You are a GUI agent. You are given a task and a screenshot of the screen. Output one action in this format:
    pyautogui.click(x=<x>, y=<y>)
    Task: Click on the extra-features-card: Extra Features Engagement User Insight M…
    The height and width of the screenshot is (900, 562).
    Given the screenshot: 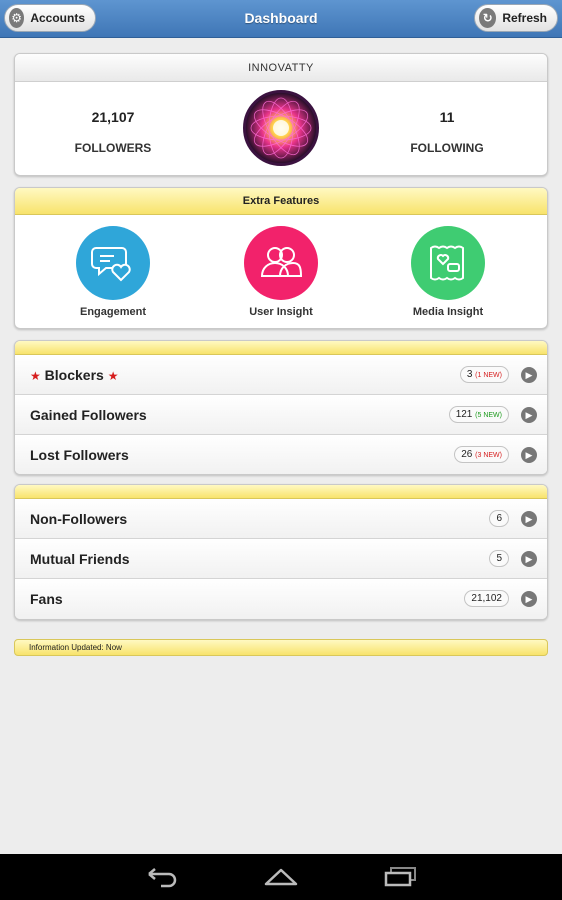 What is the action you would take?
    pyautogui.click(x=281, y=258)
    